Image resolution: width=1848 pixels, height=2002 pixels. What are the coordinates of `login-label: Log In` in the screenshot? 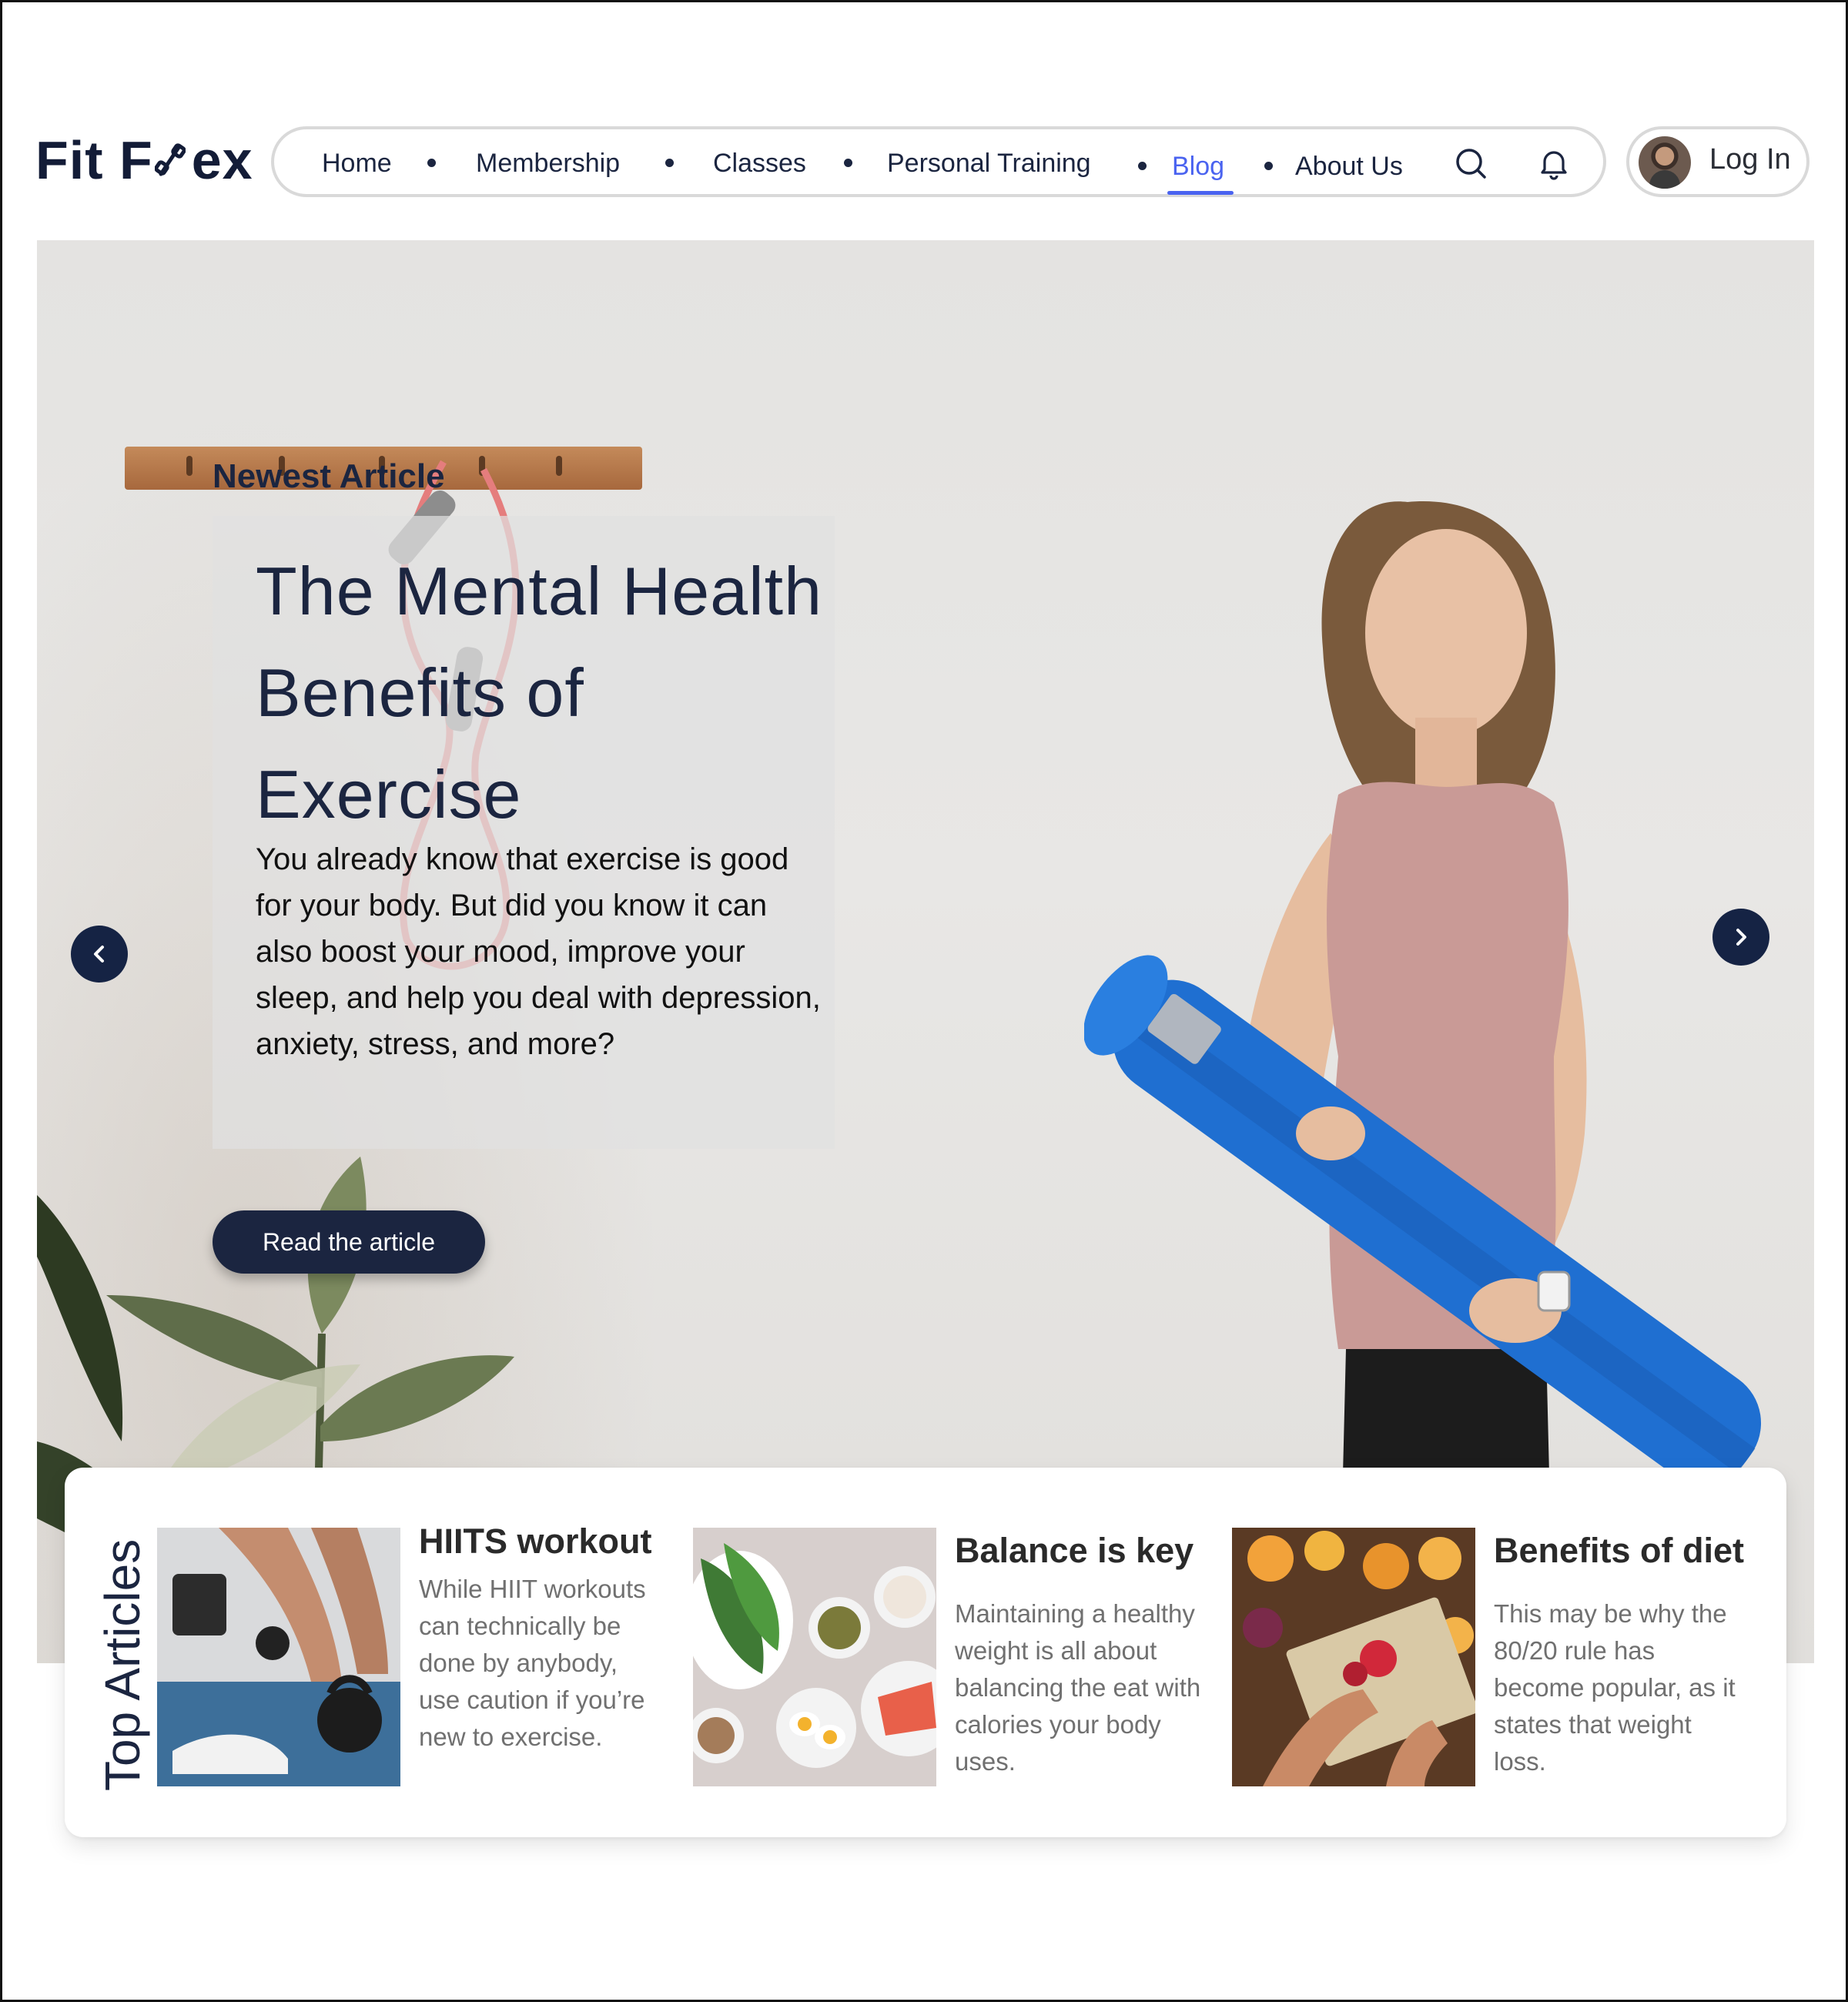 It's located at (1750, 159).